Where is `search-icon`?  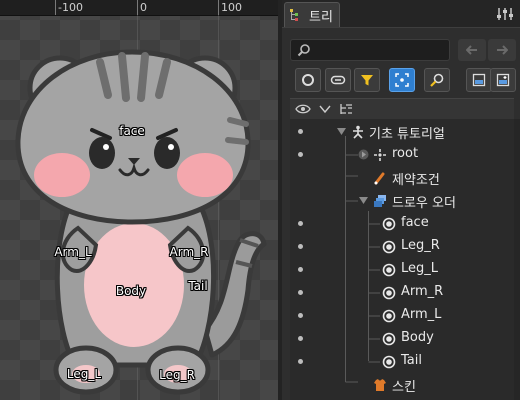
search-icon is located at coordinates (303, 50).